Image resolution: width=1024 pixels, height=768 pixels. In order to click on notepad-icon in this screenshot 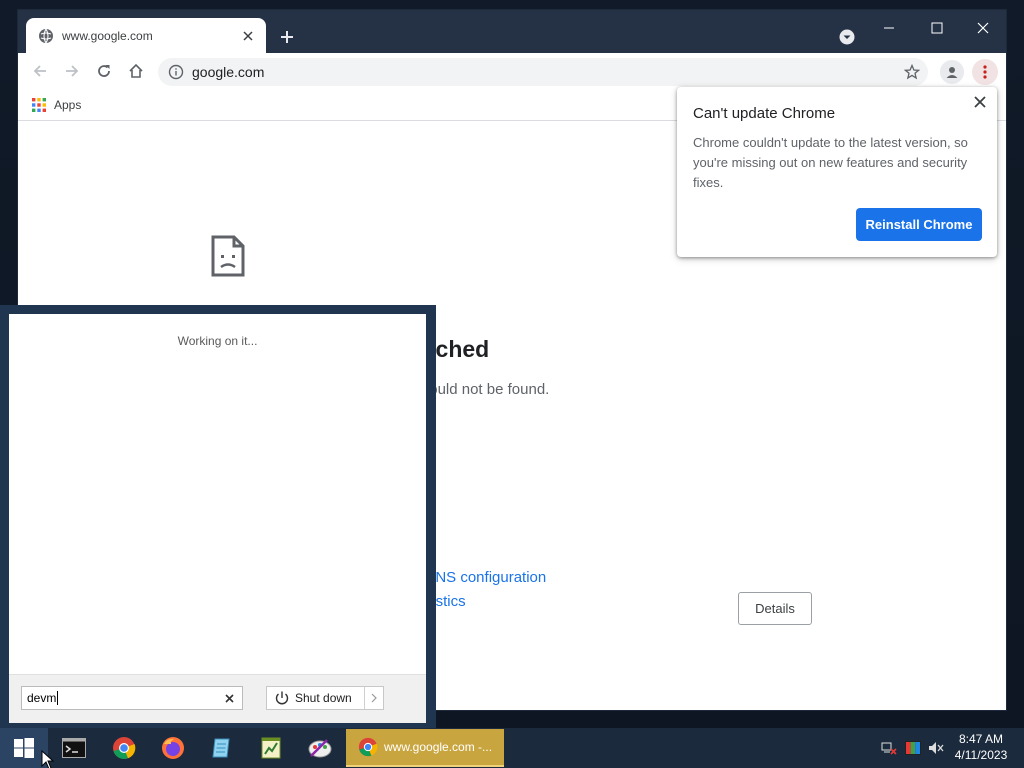, I will do `click(222, 748)`.